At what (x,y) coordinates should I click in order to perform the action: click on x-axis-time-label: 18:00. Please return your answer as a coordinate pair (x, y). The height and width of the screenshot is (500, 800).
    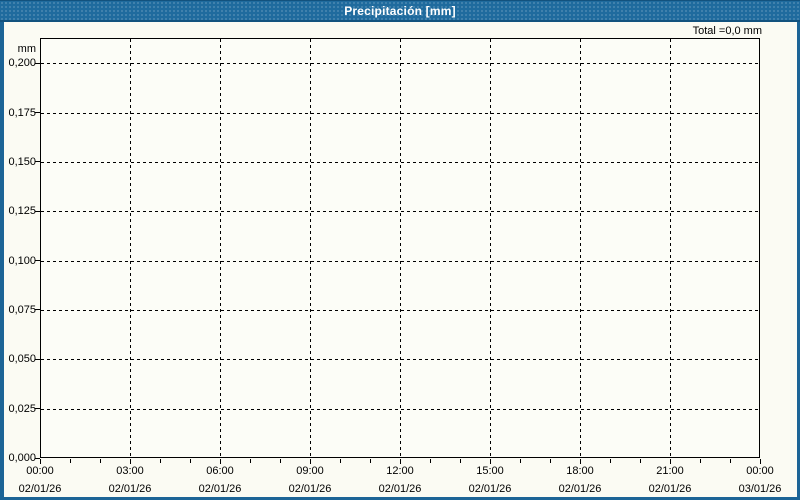
    Looking at the image, I should click on (580, 471).